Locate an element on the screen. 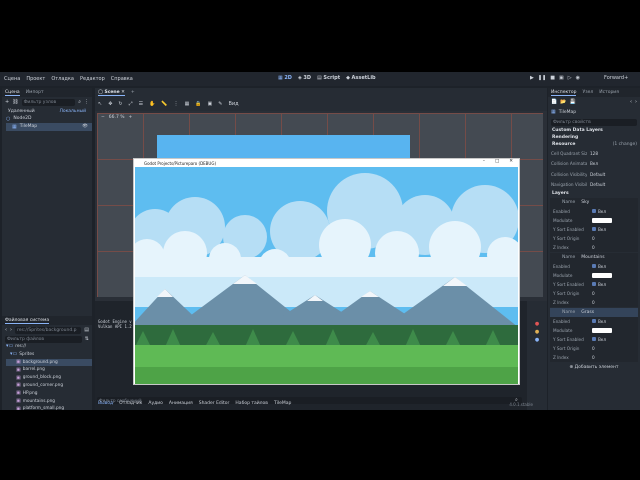 This screenshot has height=480, width=640. zoom-level: 66.7 % is located at coordinates (117, 117).